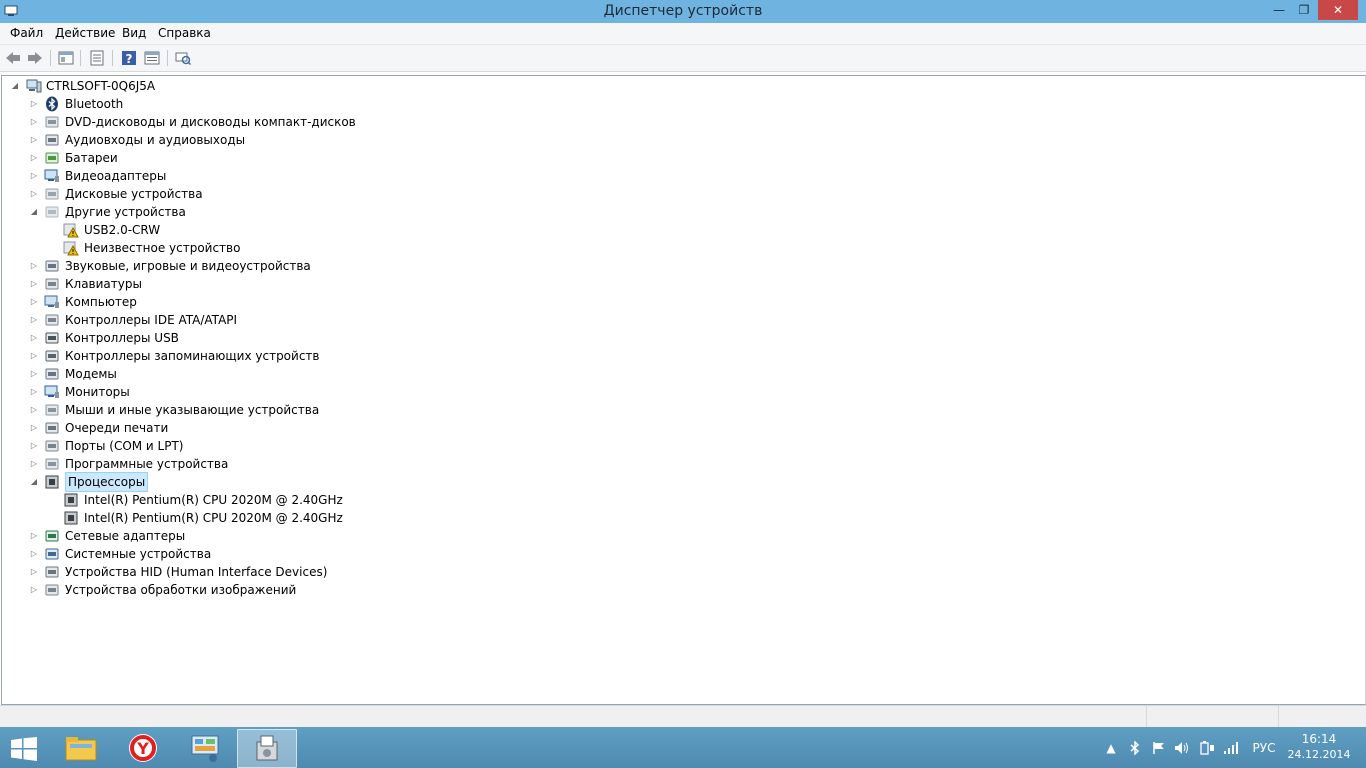  I want to click on tree-item: ▷ Звуковые, игровые и видеоустройства, so click(252, 266).